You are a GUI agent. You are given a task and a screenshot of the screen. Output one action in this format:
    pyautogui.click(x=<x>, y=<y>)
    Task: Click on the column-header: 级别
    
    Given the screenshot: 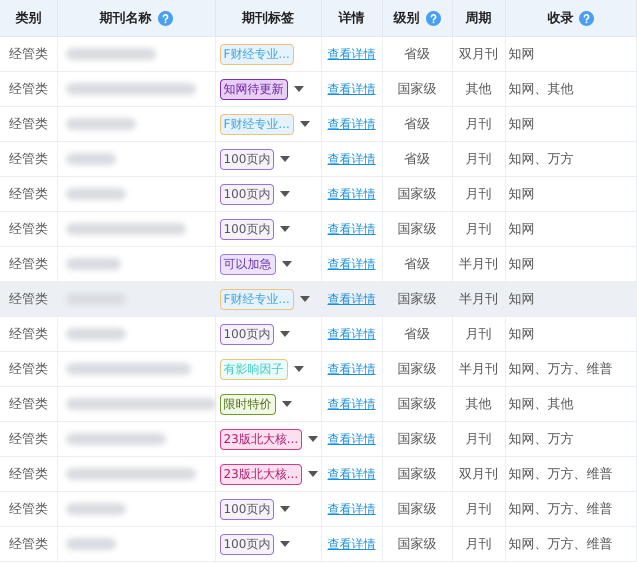 What is the action you would take?
    pyautogui.click(x=407, y=18)
    